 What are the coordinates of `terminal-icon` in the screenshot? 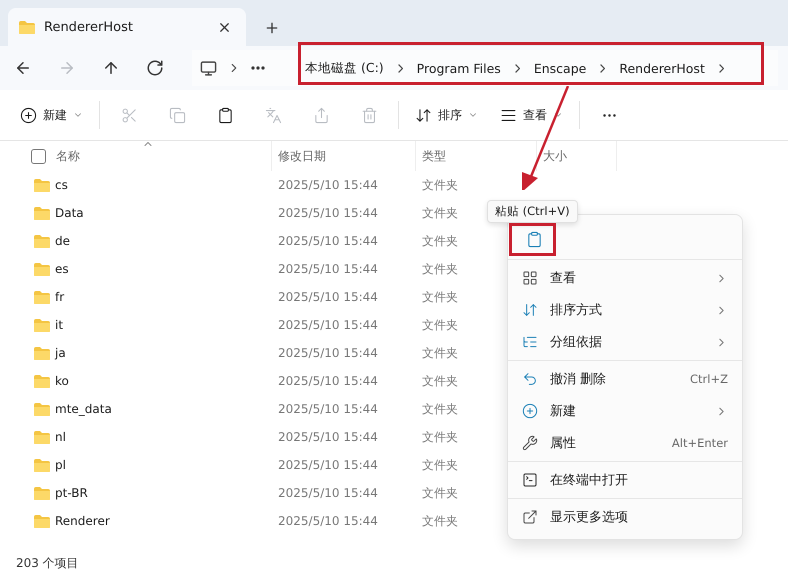 It's located at (530, 480).